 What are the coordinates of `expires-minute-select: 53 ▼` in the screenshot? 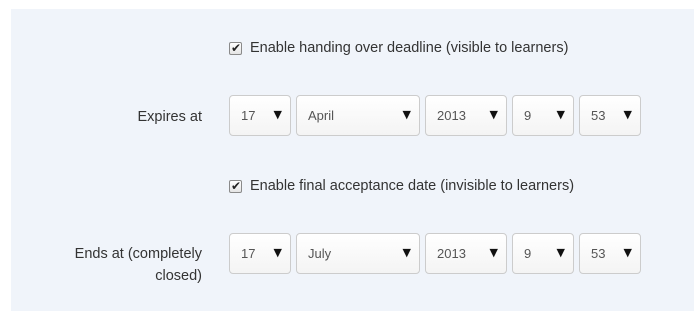 It's located at (610, 115).